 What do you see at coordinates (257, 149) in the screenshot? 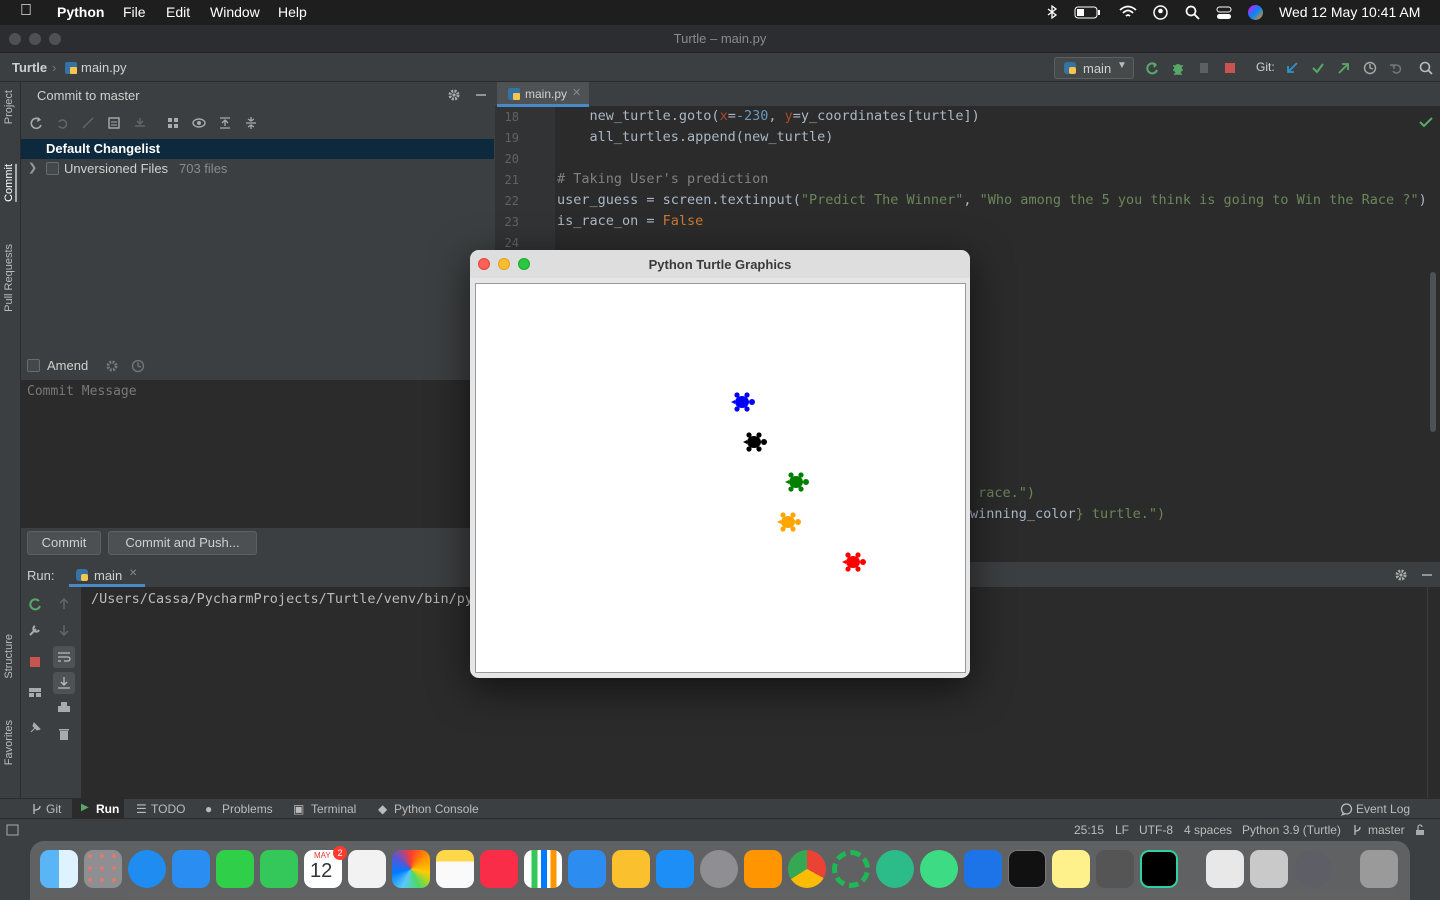
I see `default-changelist-row: Default Changelist` at bounding box center [257, 149].